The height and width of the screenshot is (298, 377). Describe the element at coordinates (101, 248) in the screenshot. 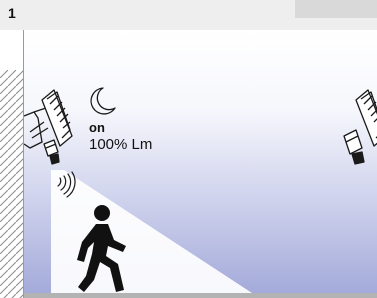

I see `walking-person-icon` at that location.